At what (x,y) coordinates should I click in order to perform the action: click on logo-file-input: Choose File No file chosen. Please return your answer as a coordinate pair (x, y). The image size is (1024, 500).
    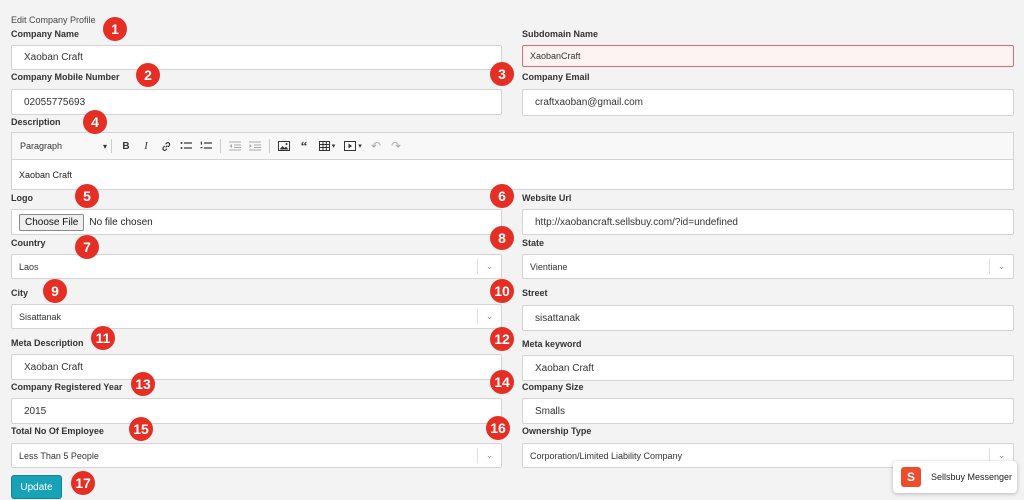
    Looking at the image, I should click on (256, 222).